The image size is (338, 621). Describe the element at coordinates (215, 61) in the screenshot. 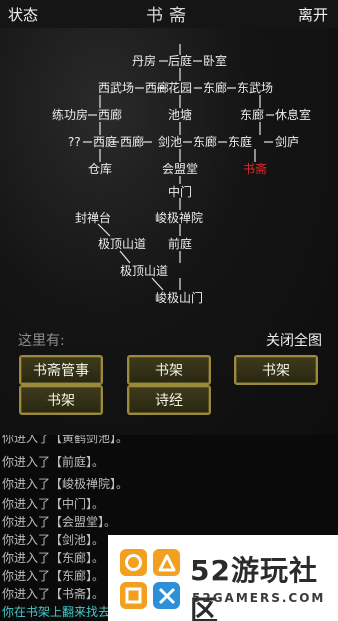

I see `room-woshi: 卧室` at that location.